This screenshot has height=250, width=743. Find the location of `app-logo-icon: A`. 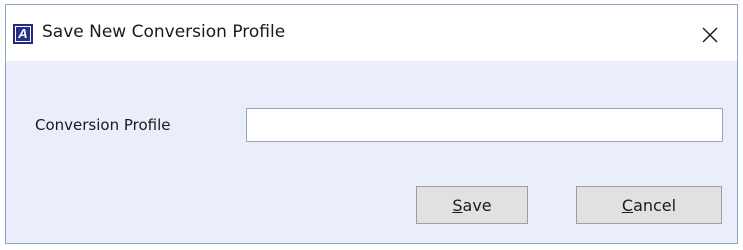

app-logo-icon: A is located at coordinates (23, 34).